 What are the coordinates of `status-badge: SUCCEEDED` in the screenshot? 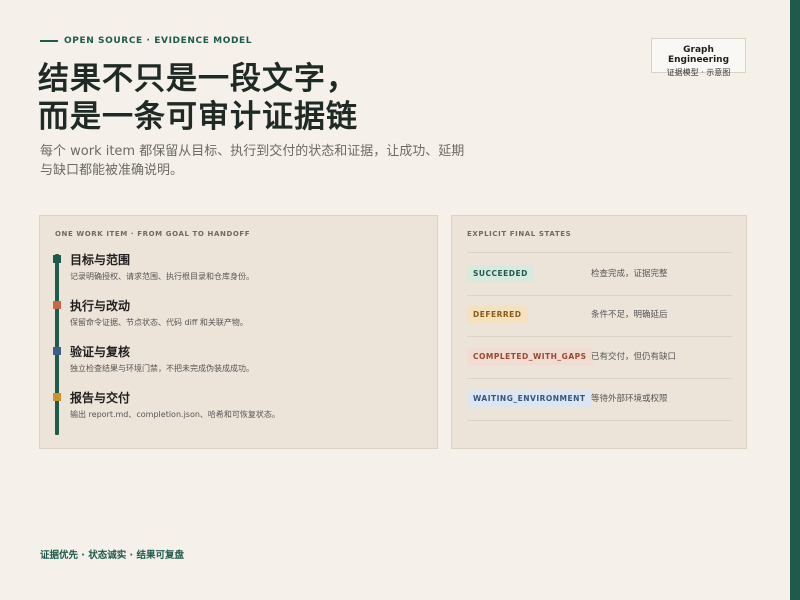 It's located at (500, 273).